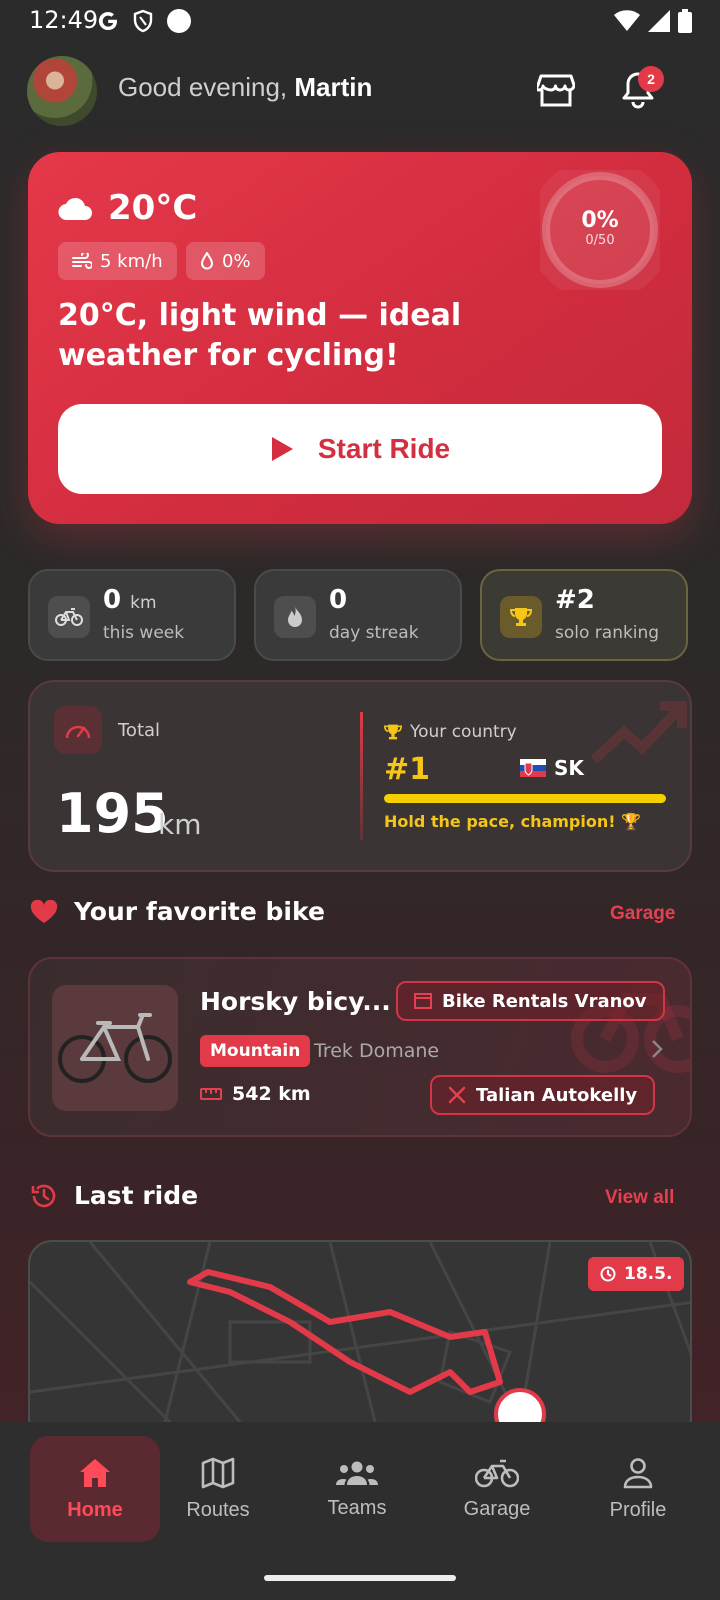  What do you see at coordinates (95, 1472) in the screenshot?
I see `home-icon` at bounding box center [95, 1472].